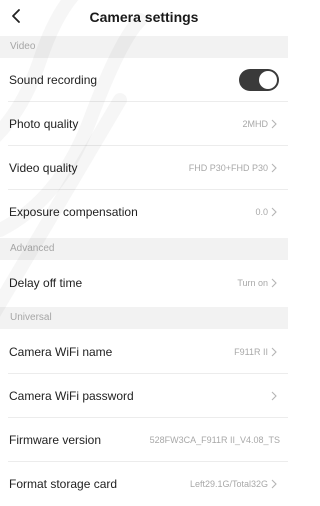 This screenshot has height=506, width=320. What do you see at coordinates (228, 484) in the screenshot?
I see `format-storage-card-value: Left29.1G/Total32G` at bounding box center [228, 484].